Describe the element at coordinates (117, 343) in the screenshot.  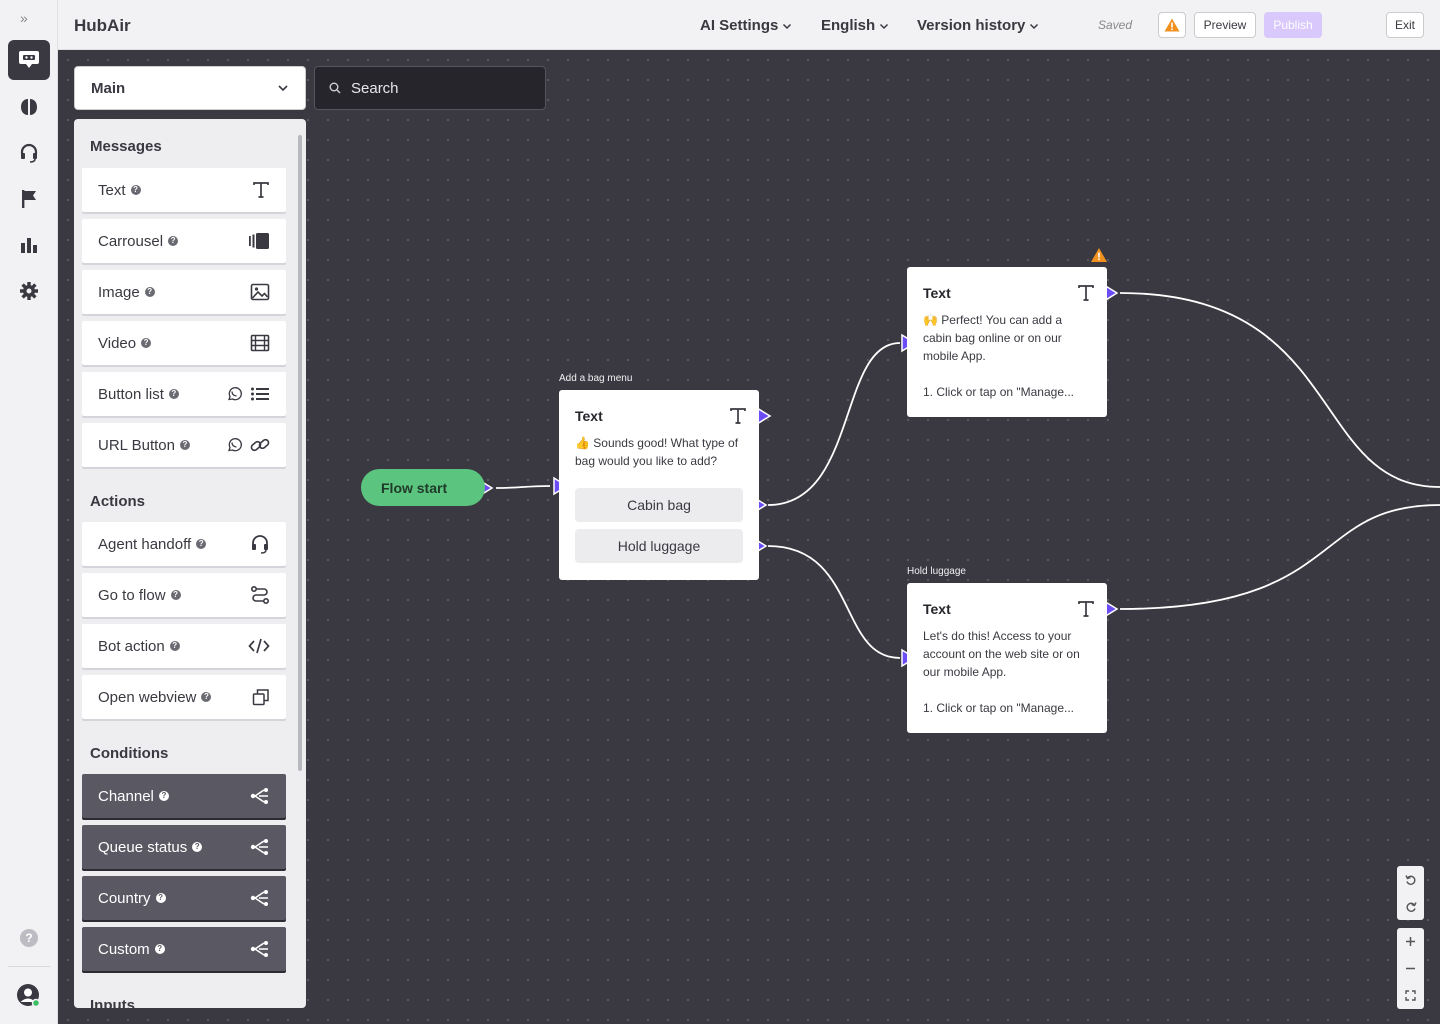
I see `item-label: Video` at that location.